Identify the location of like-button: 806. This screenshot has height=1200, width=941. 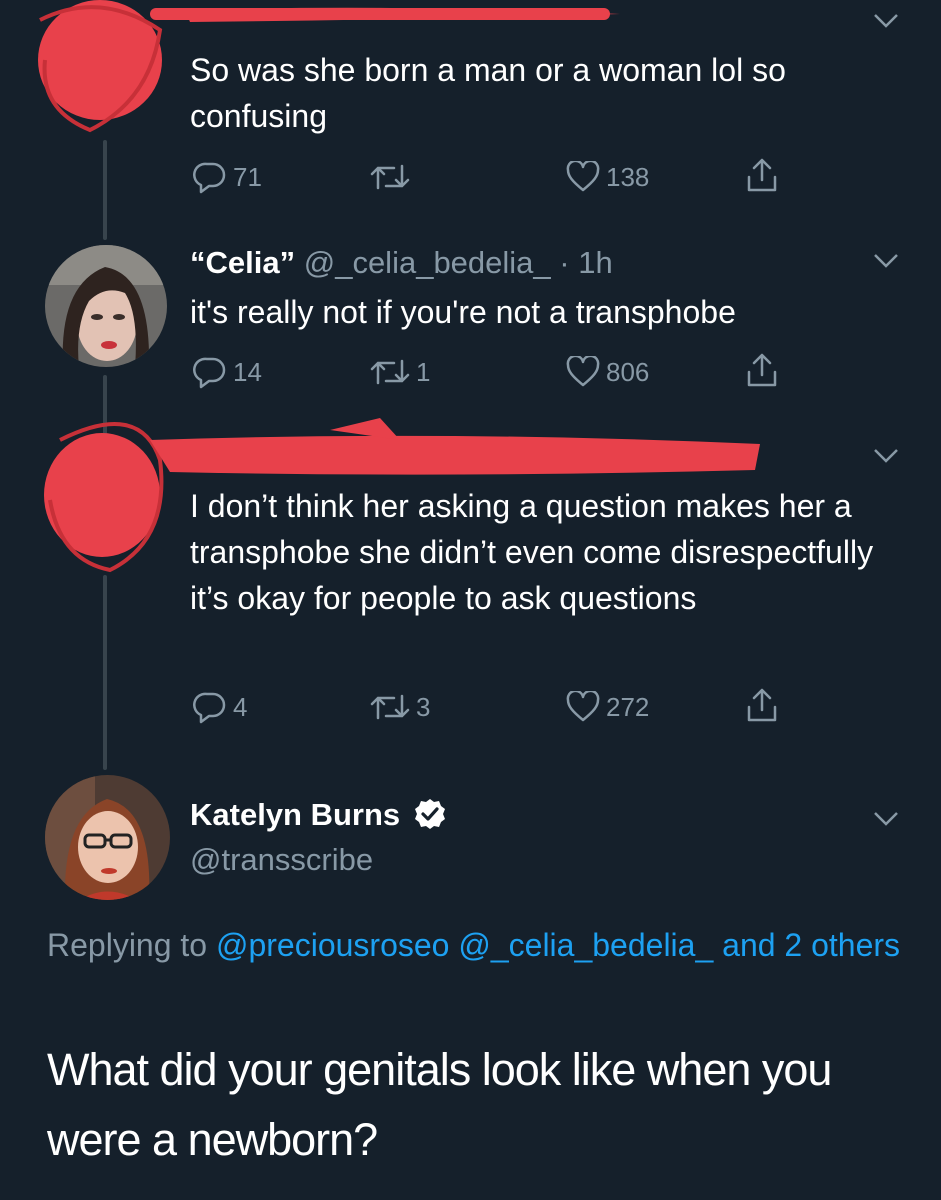
(607, 372).